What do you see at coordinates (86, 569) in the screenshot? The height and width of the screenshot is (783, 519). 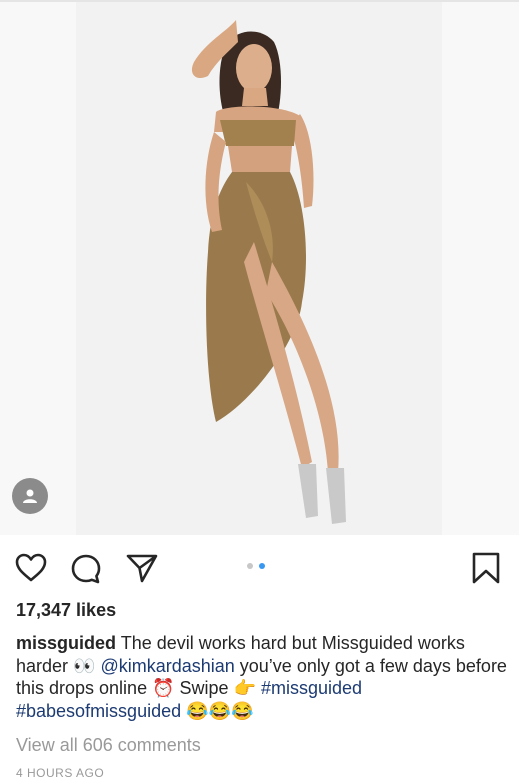 I see `comment-icon` at bounding box center [86, 569].